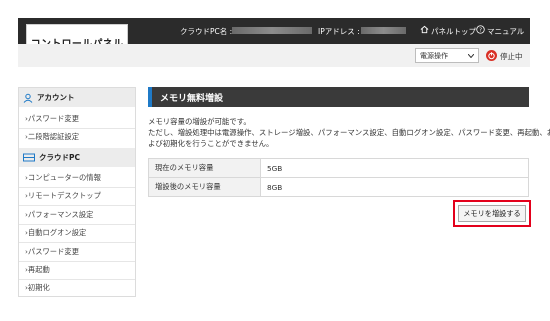  Describe the element at coordinates (77, 97) in the screenshot. I see `sidebar-section-account: アカウント` at that location.